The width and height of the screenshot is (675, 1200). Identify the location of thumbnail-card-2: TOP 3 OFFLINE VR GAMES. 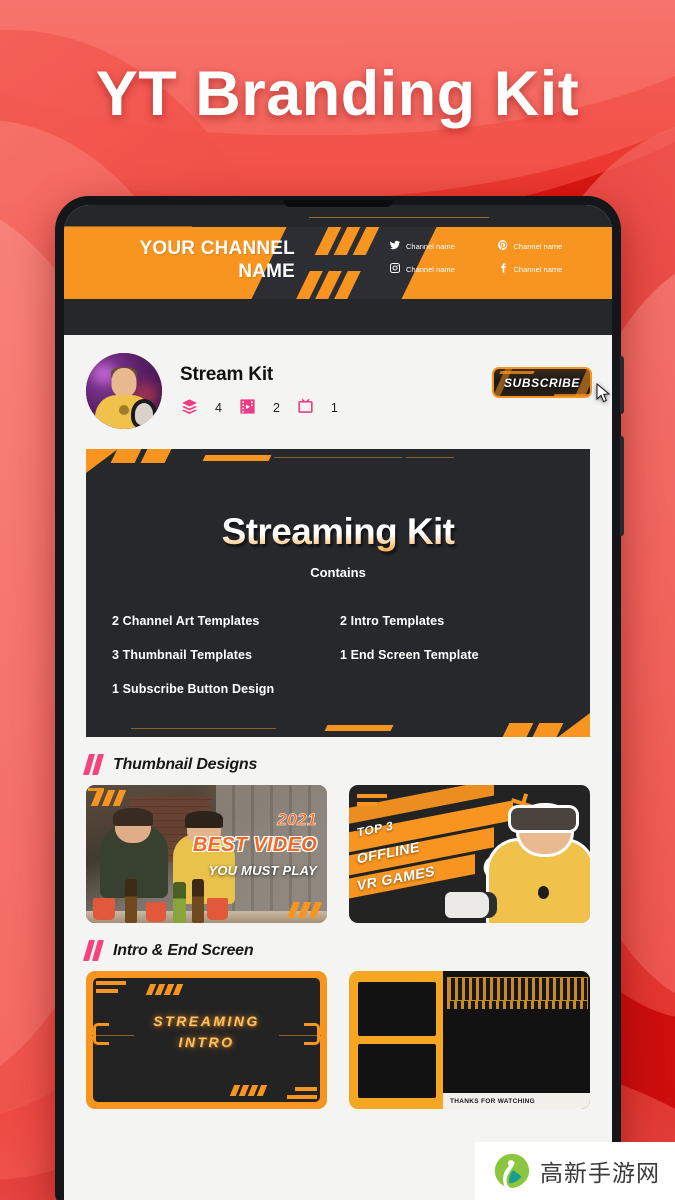
(469, 854).